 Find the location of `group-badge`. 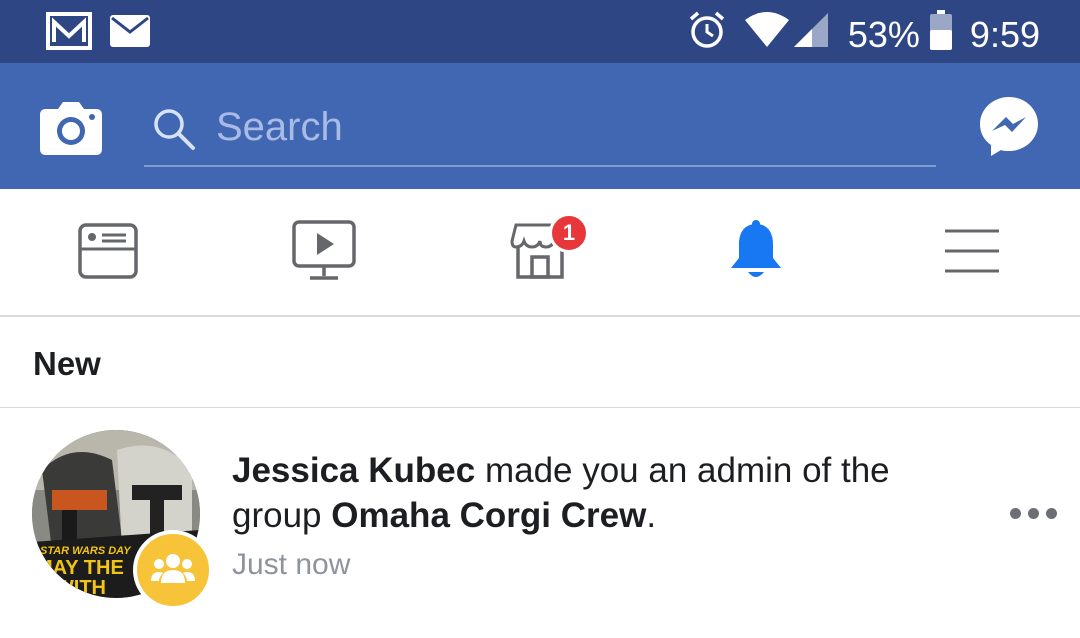

group-badge is located at coordinates (173, 570).